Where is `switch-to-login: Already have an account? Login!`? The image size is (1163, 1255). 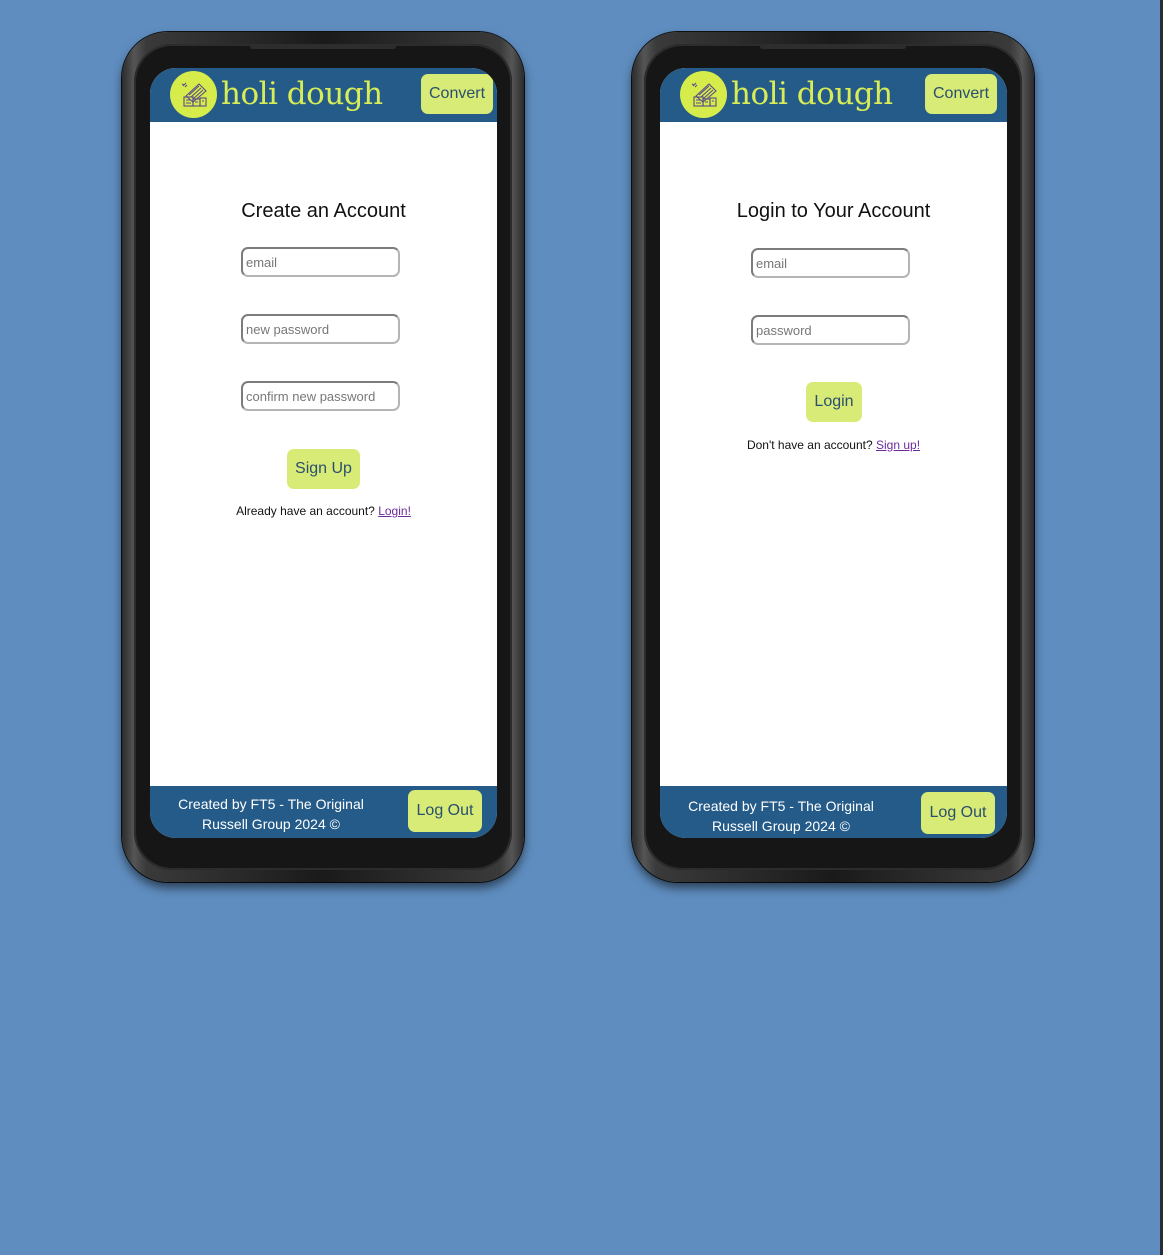 switch-to-login: Already have an account? Login! is located at coordinates (323, 511).